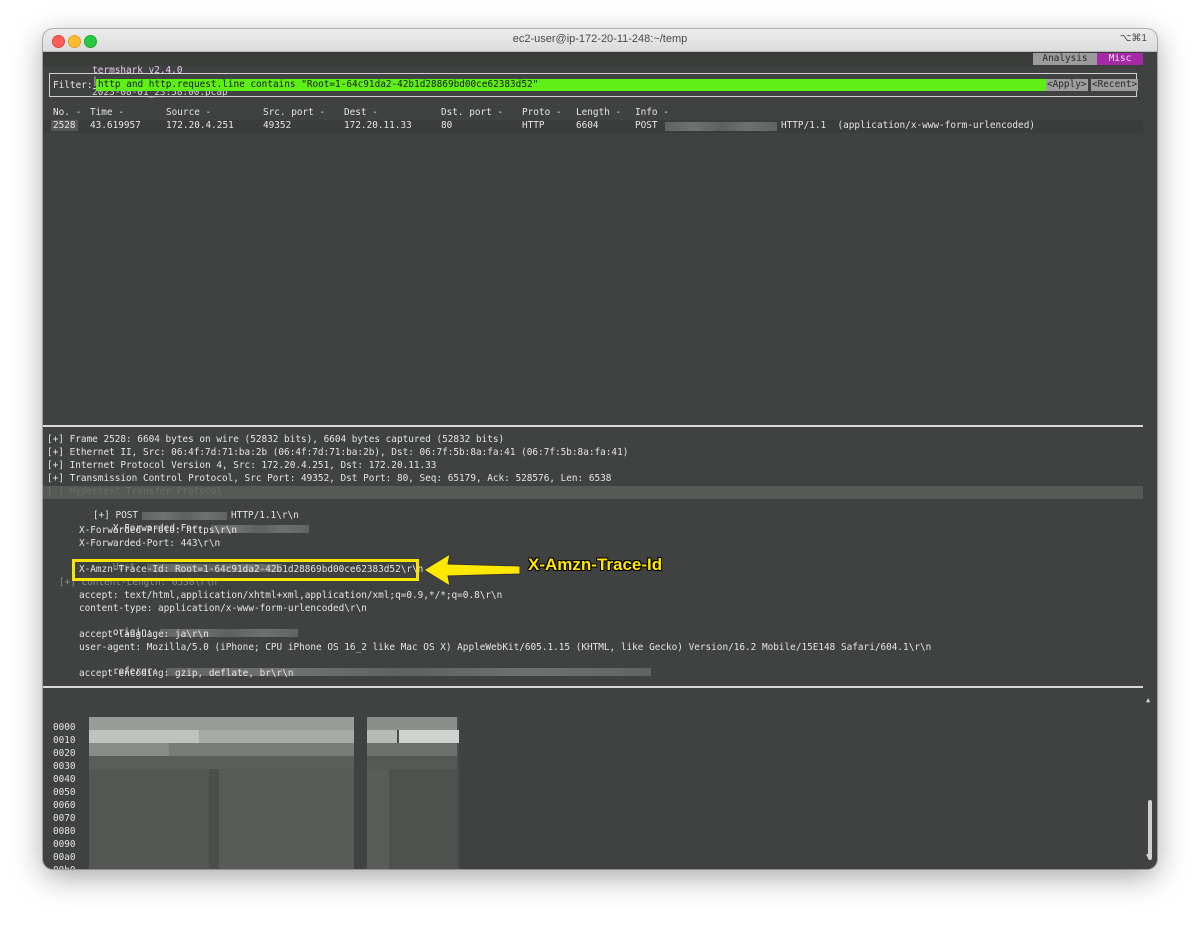 This screenshot has height=927, width=1200. I want to click on detail-accept-language: accept-language: ja\r\n, so click(144, 634).